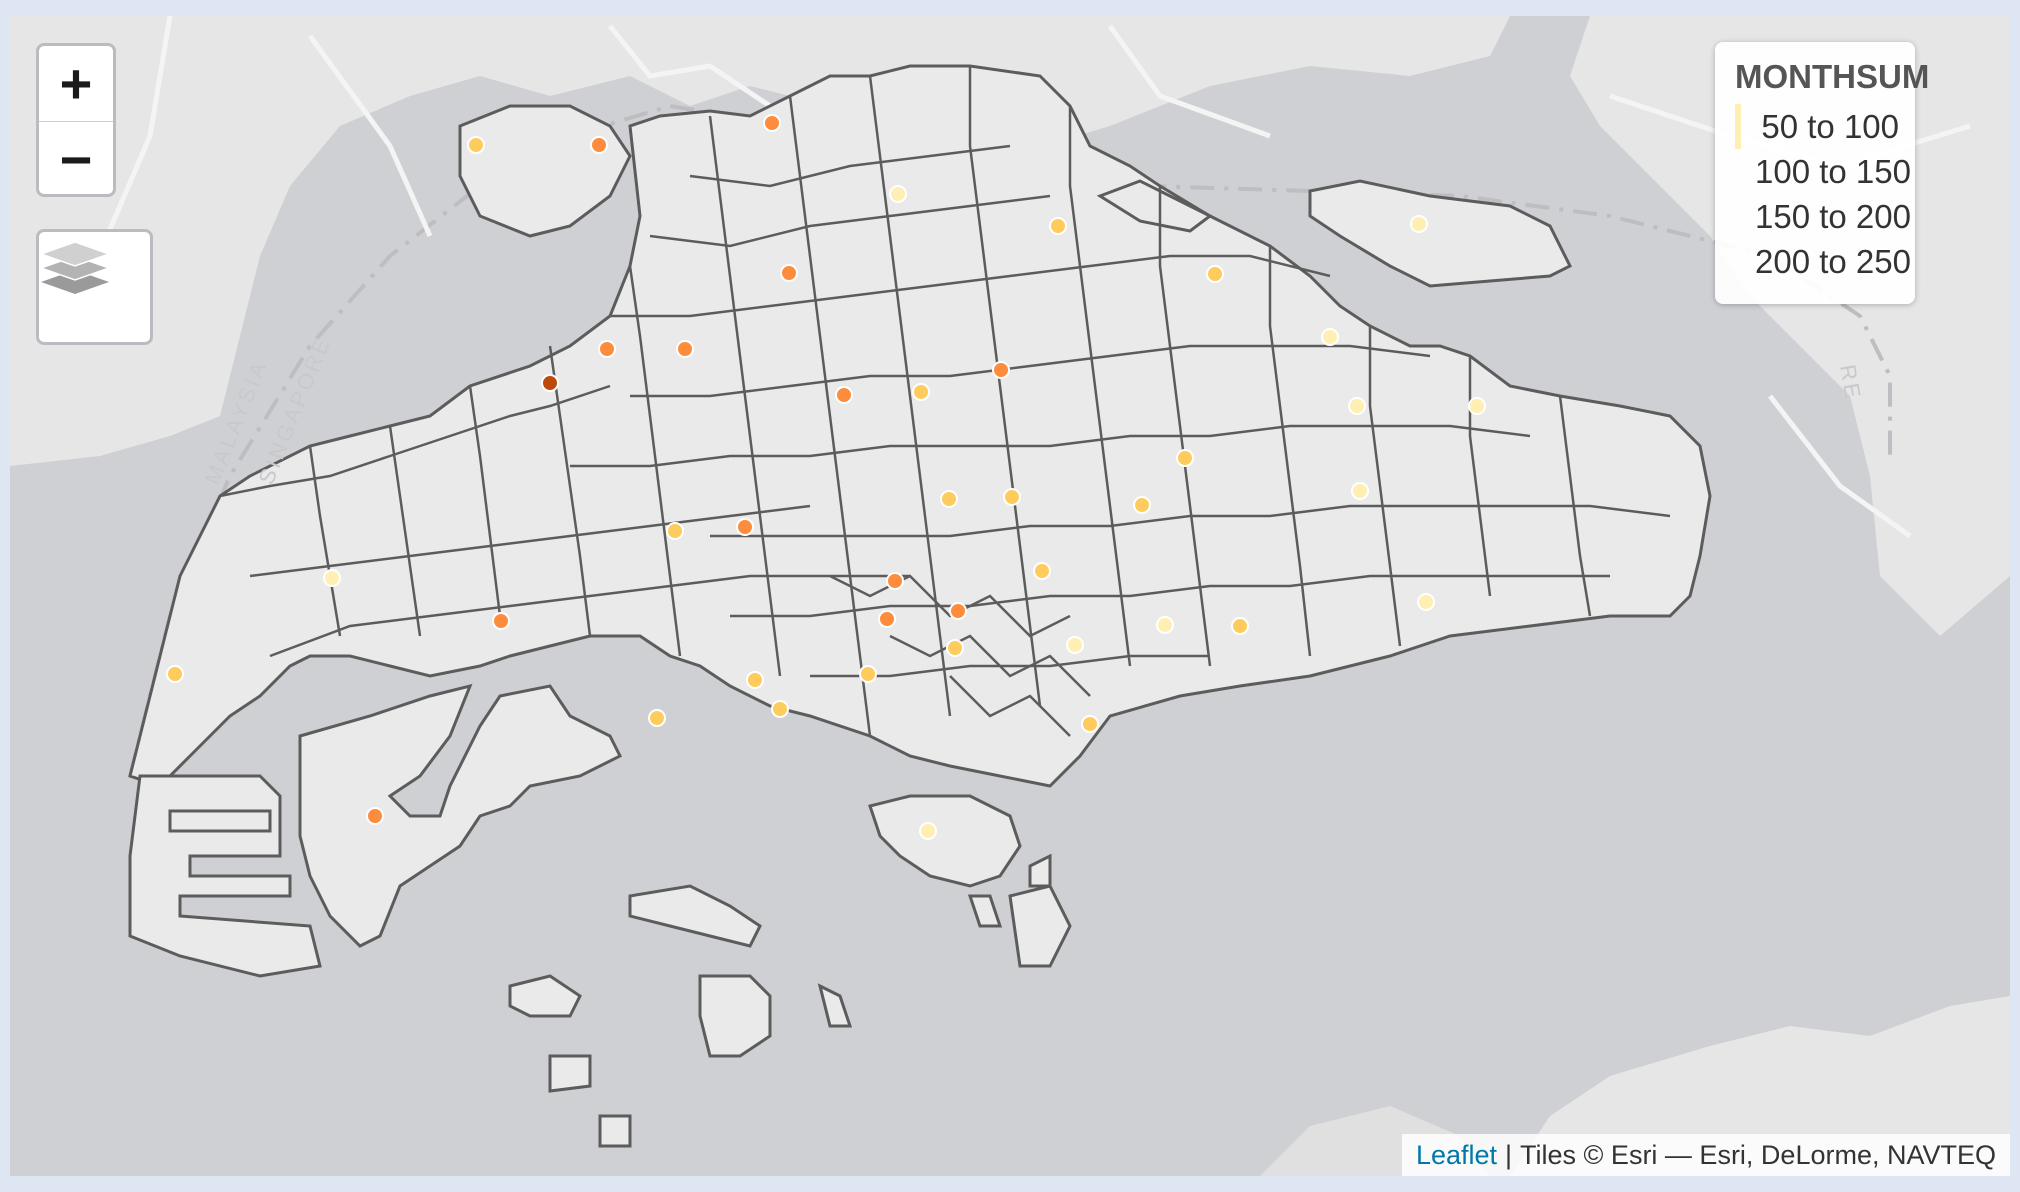  Describe the element at coordinates (76, 84) in the screenshot. I see `zoom-in-button: +` at that location.